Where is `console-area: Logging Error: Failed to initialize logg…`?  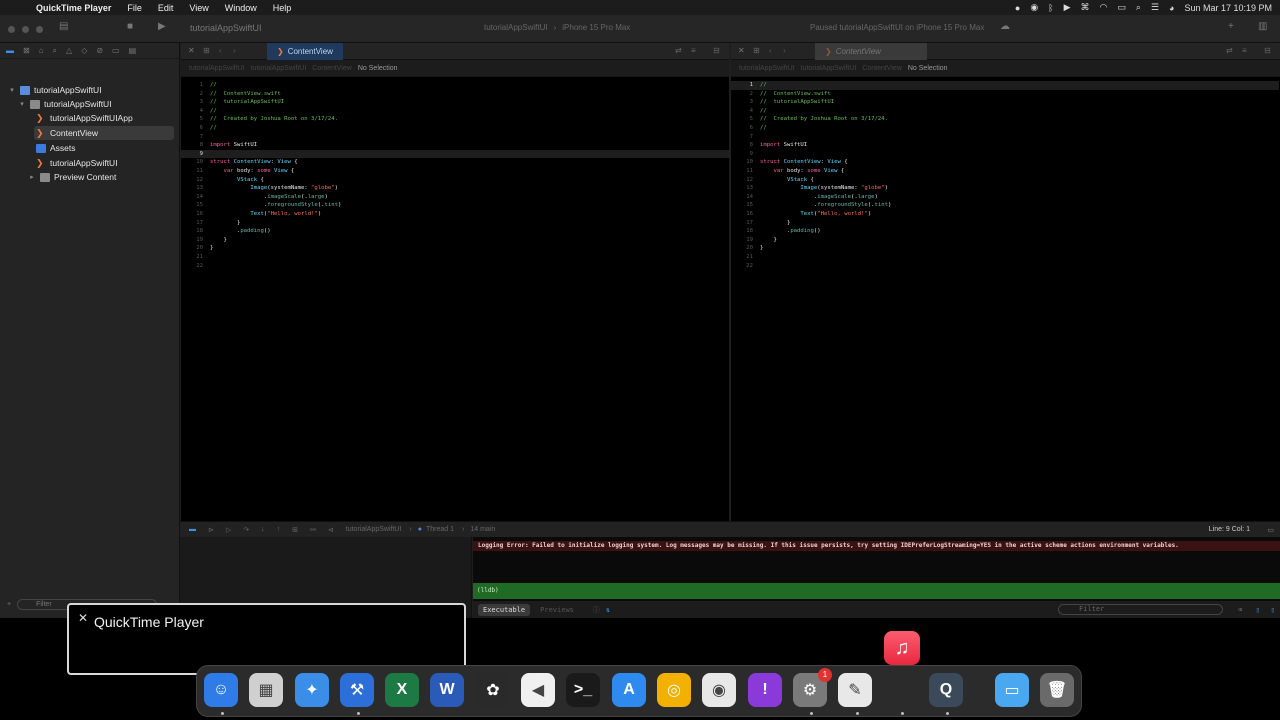
console-area: Logging Error: Failed to initialize logg… is located at coordinates (876, 577).